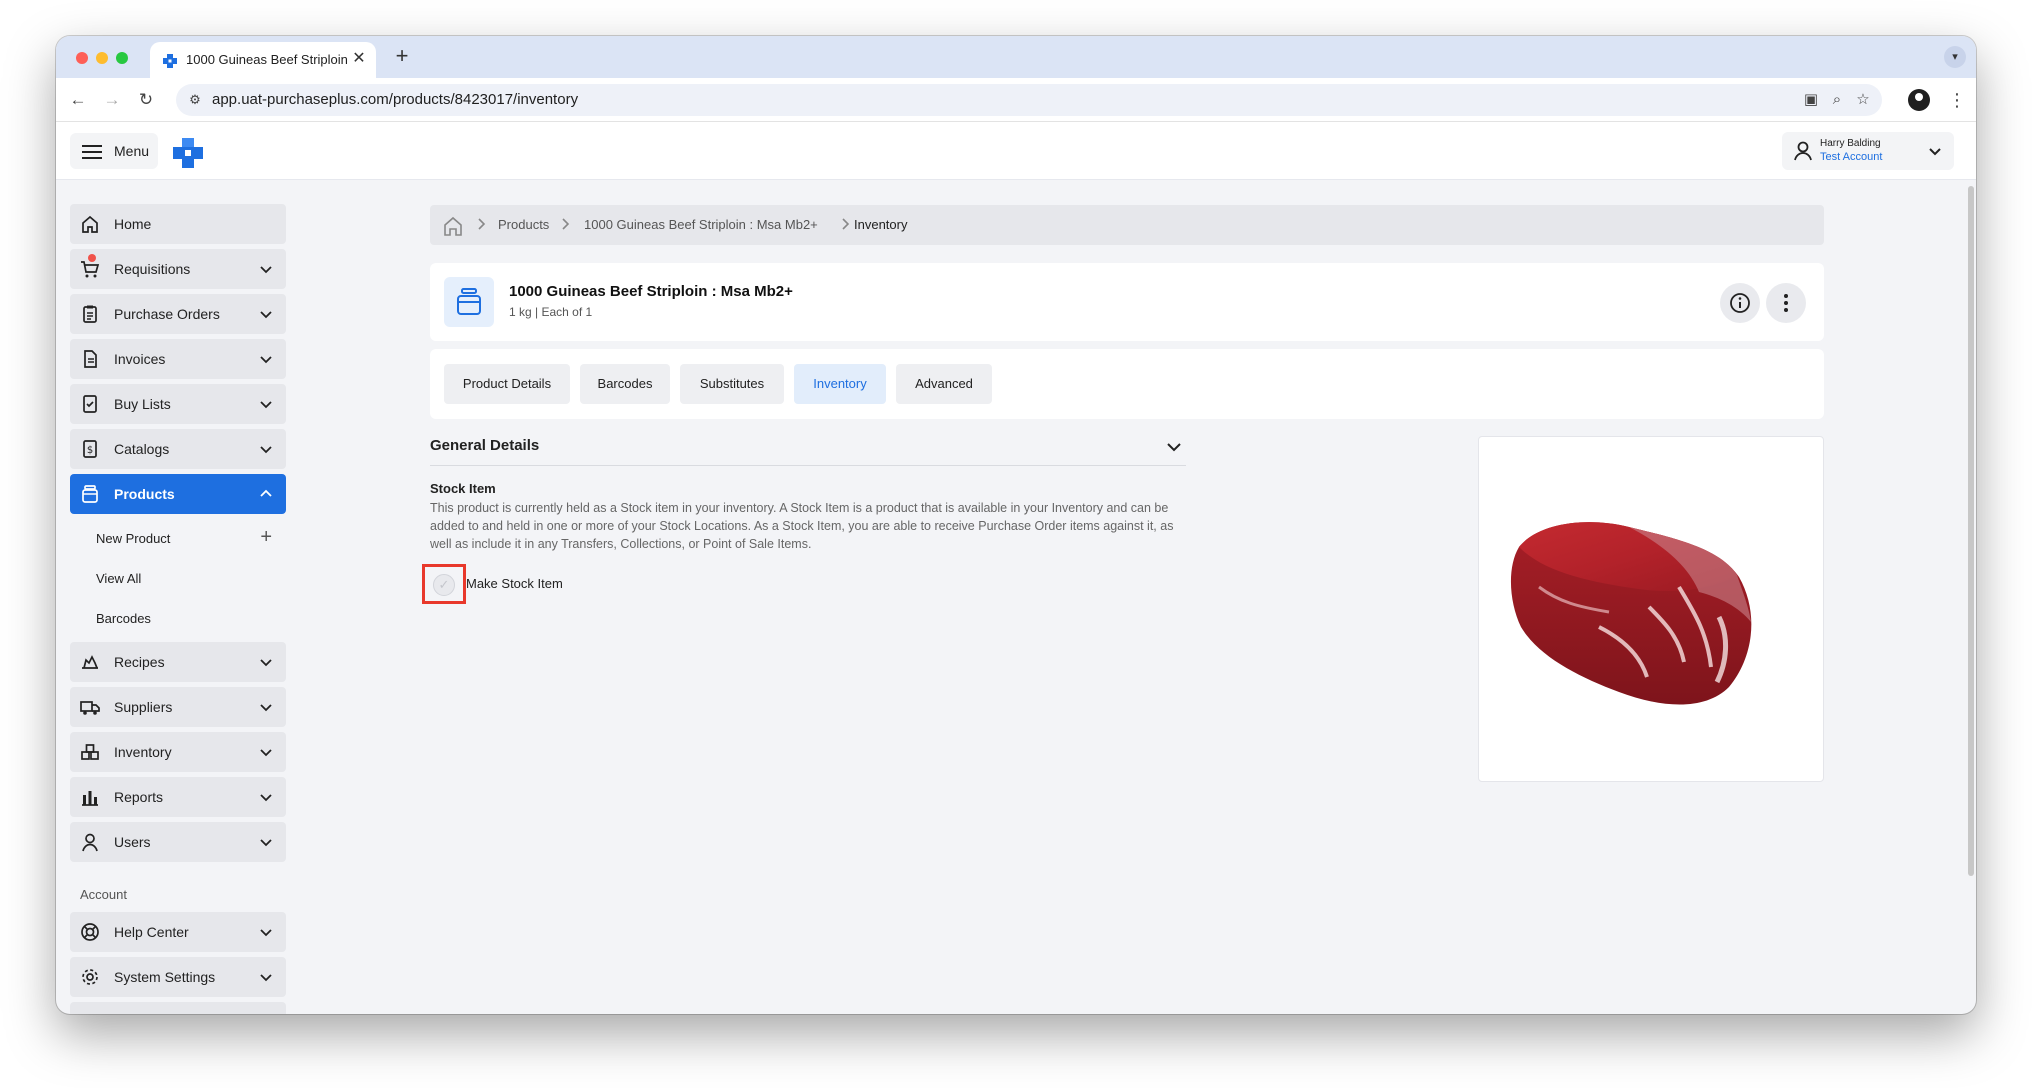  Describe the element at coordinates (1971, 531) in the screenshot. I see `page-scrollbar` at that location.